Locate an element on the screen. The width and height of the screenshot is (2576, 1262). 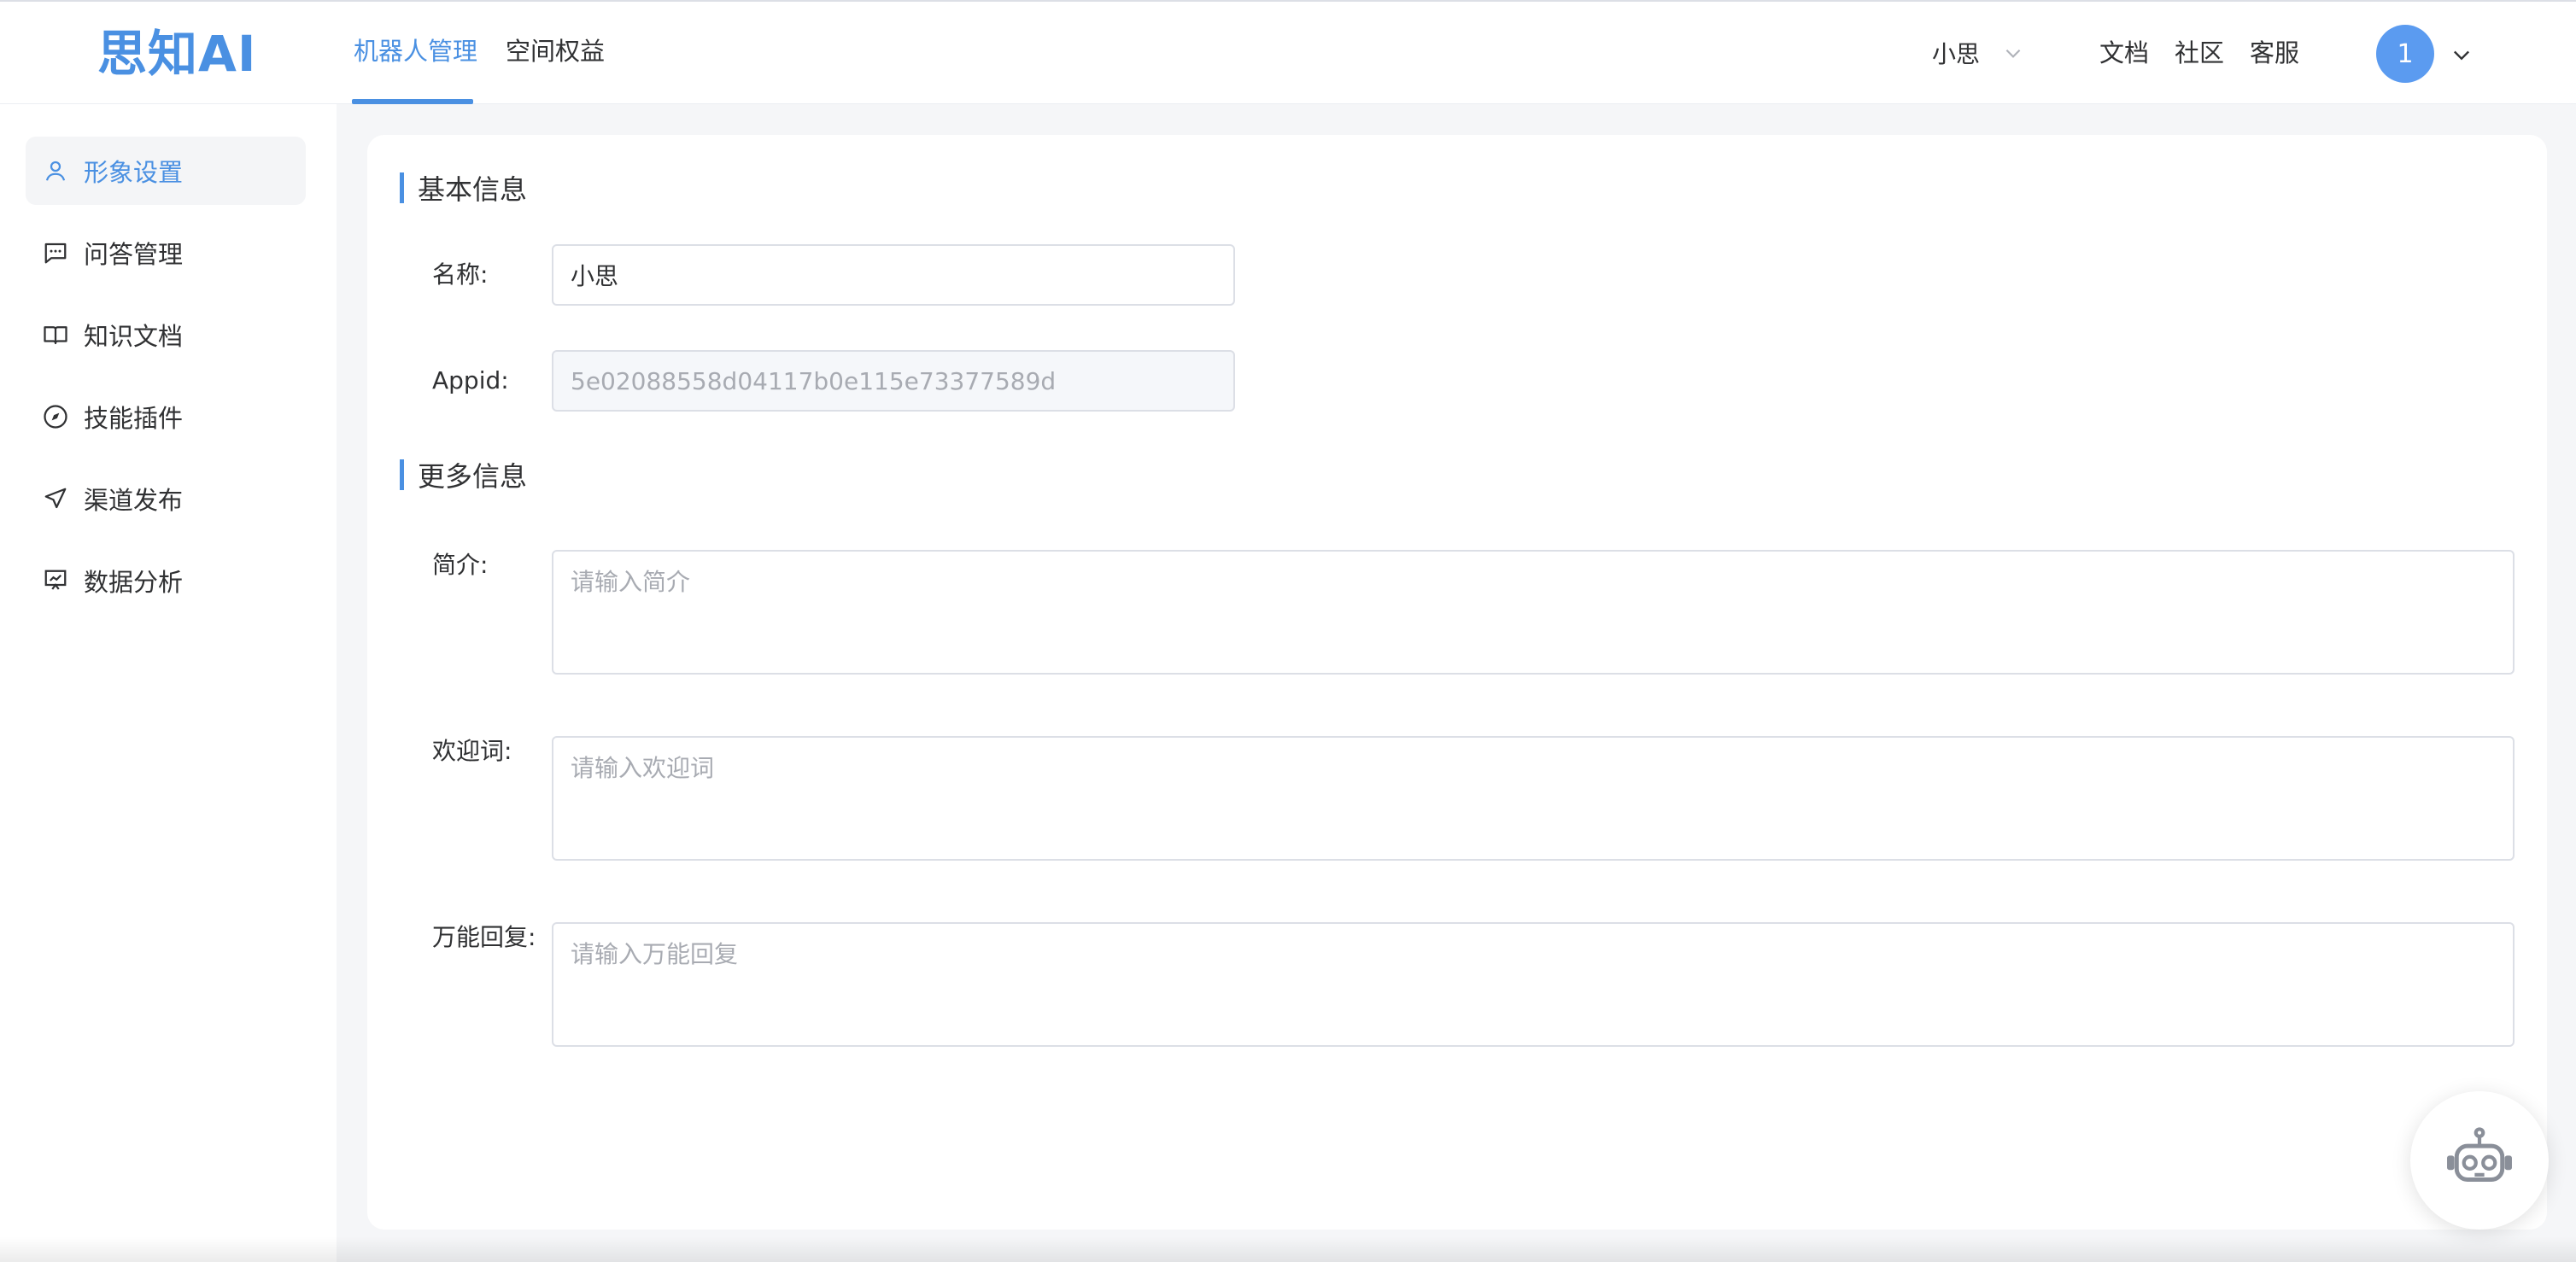
section-title-text: 更多信息 is located at coordinates (473, 476).